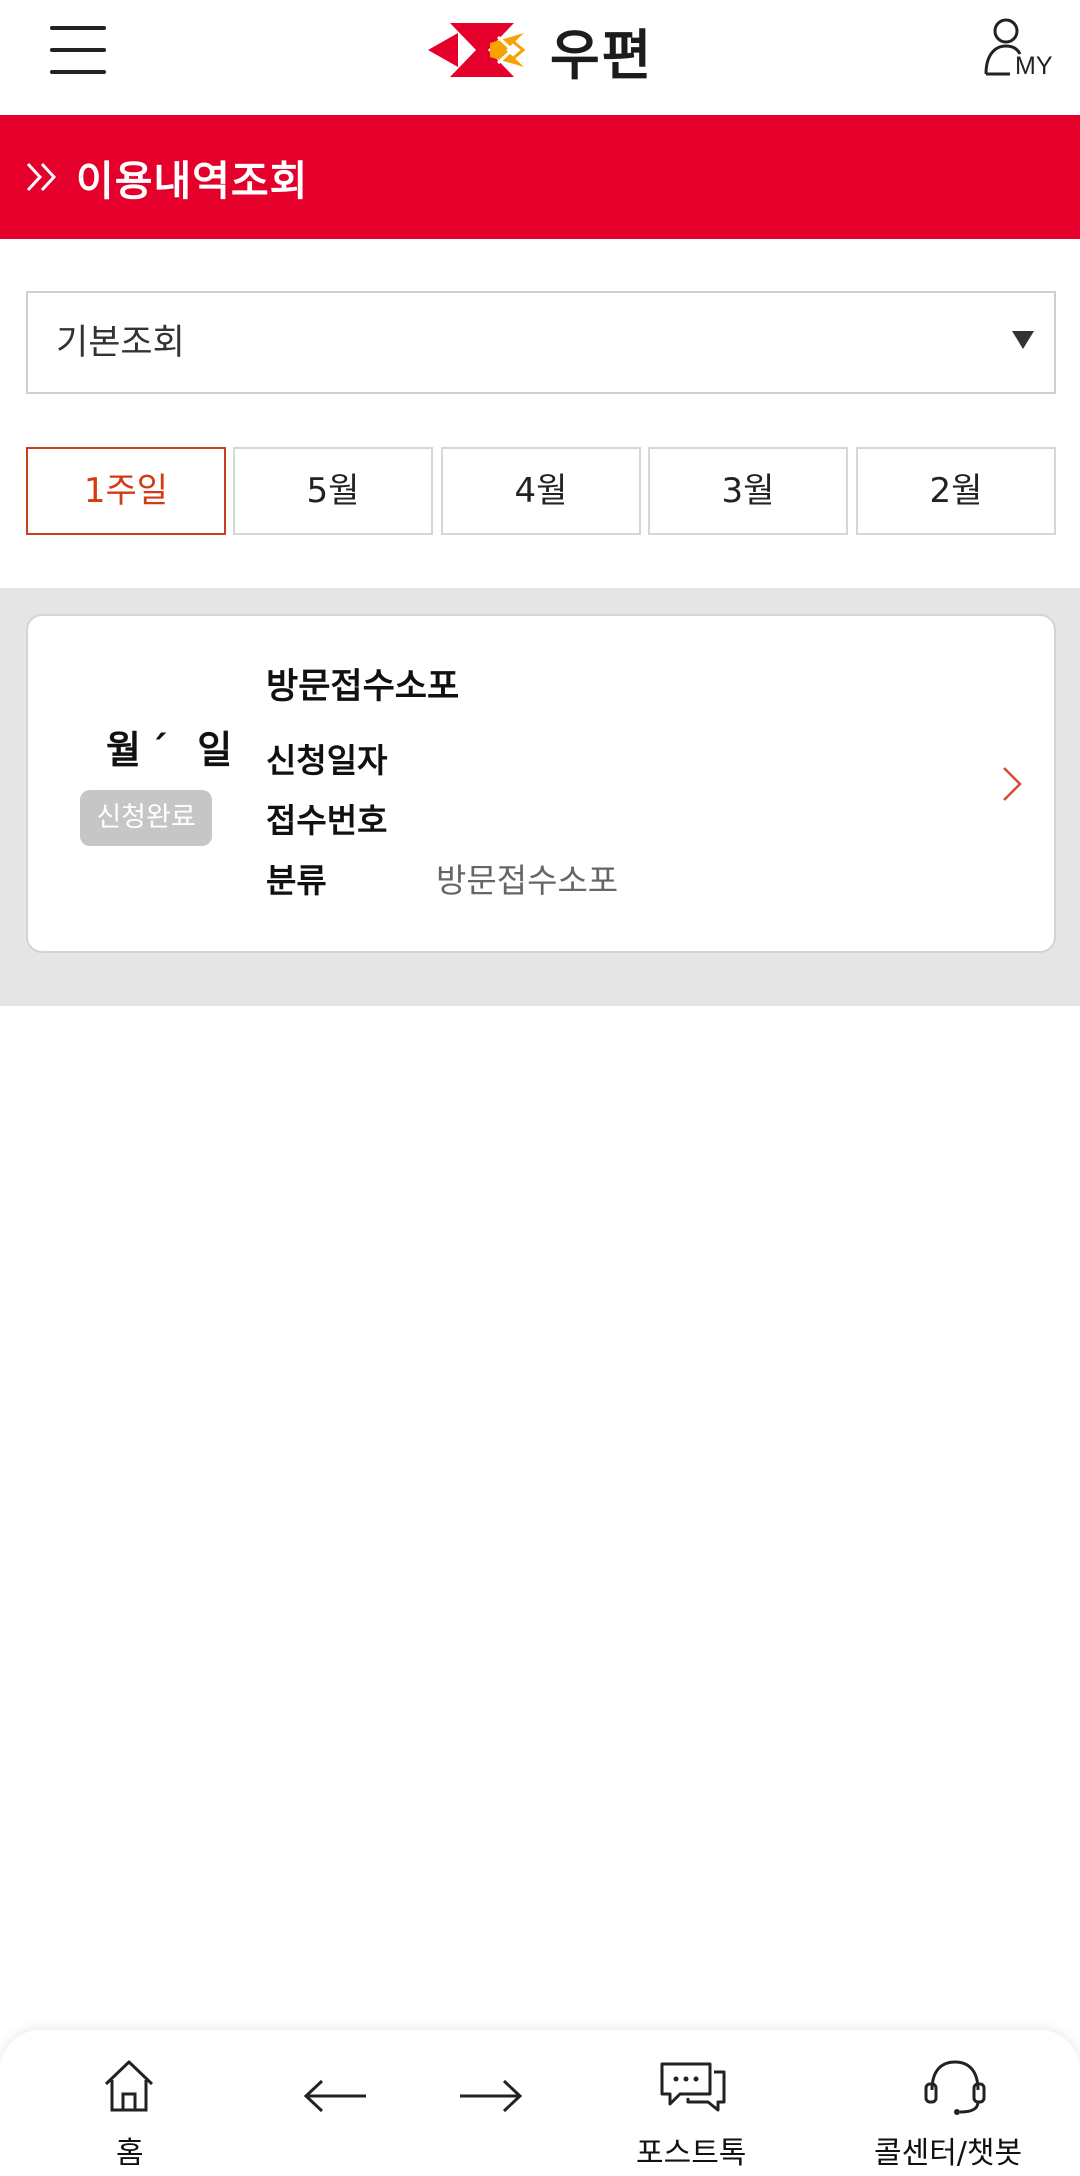 Image resolution: width=1080 pixels, height=2176 pixels. Describe the element at coordinates (693, 2087) in the screenshot. I see `chat-bubbles-icon` at that location.